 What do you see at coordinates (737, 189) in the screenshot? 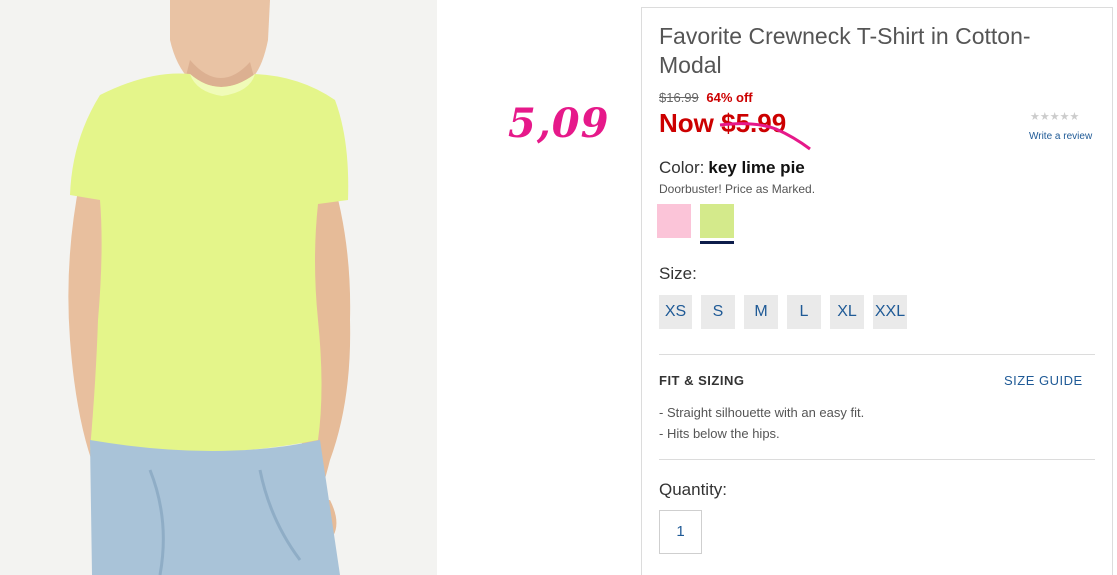
I see `doorbuster-note: Doorbuster! Price as Marked.` at bounding box center [737, 189].